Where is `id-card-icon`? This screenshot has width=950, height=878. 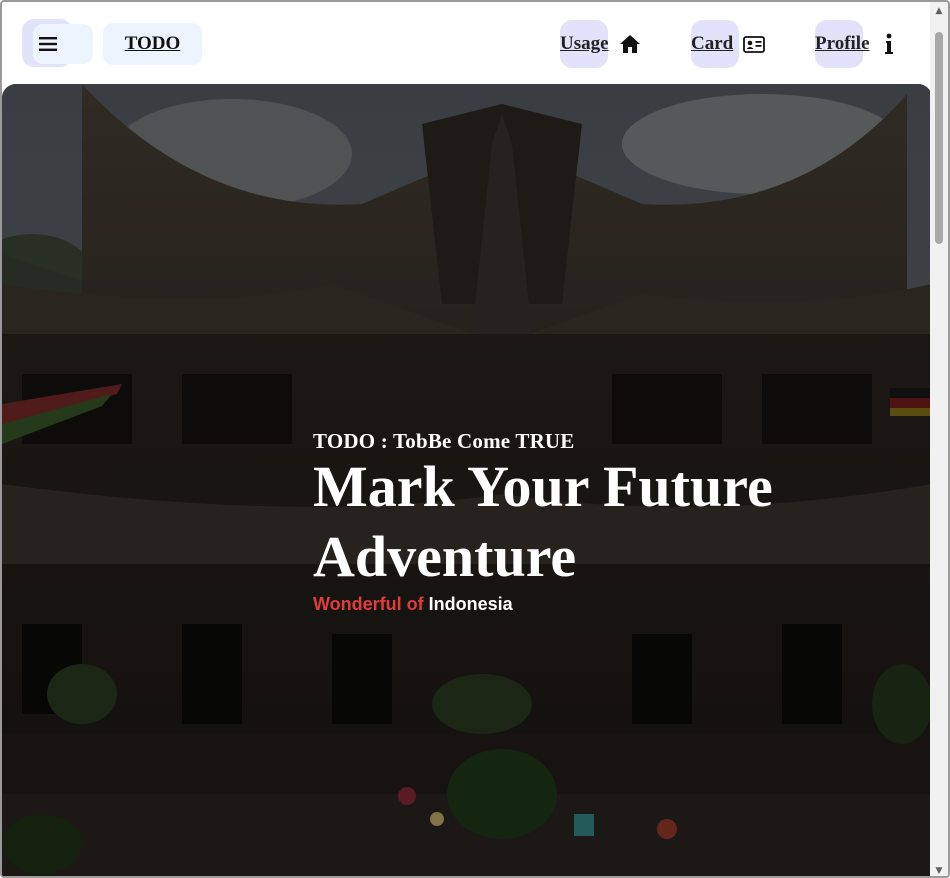 id-card-icon is located at coordinates (754, 44).